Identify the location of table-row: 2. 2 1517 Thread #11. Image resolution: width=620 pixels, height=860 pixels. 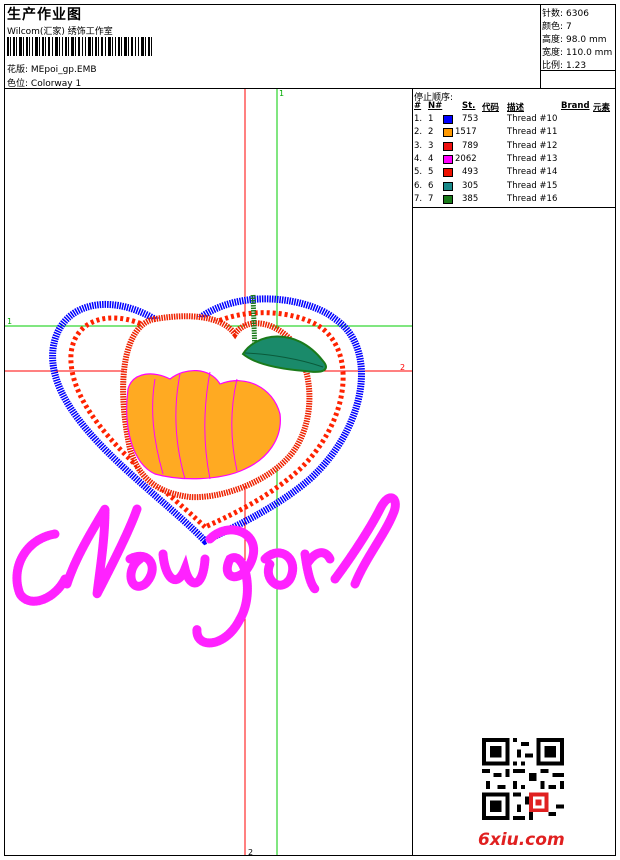
(486, 132).